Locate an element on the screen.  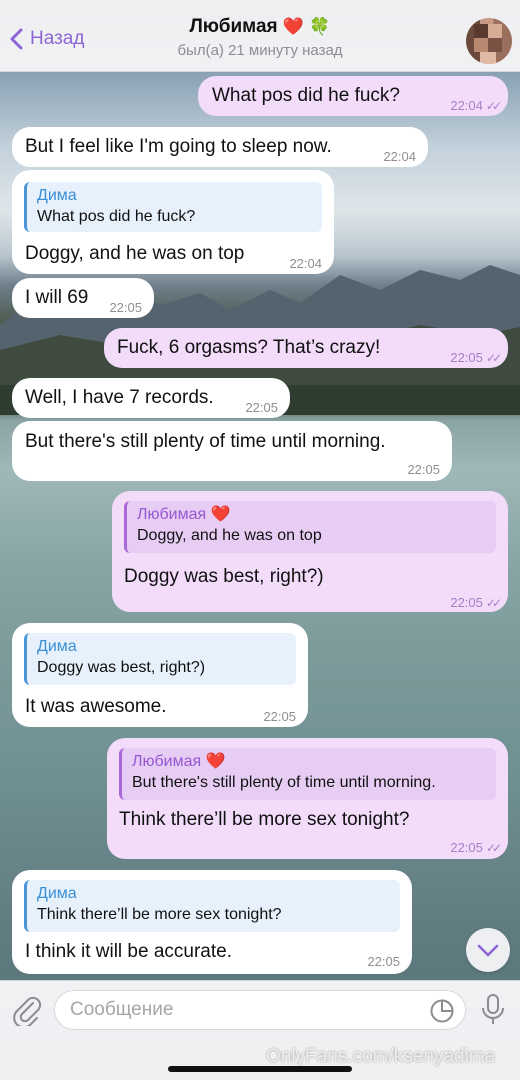
message-bubble-incoming: Well, I have 7 records. 22:05 is located at coordinates (151, 398).